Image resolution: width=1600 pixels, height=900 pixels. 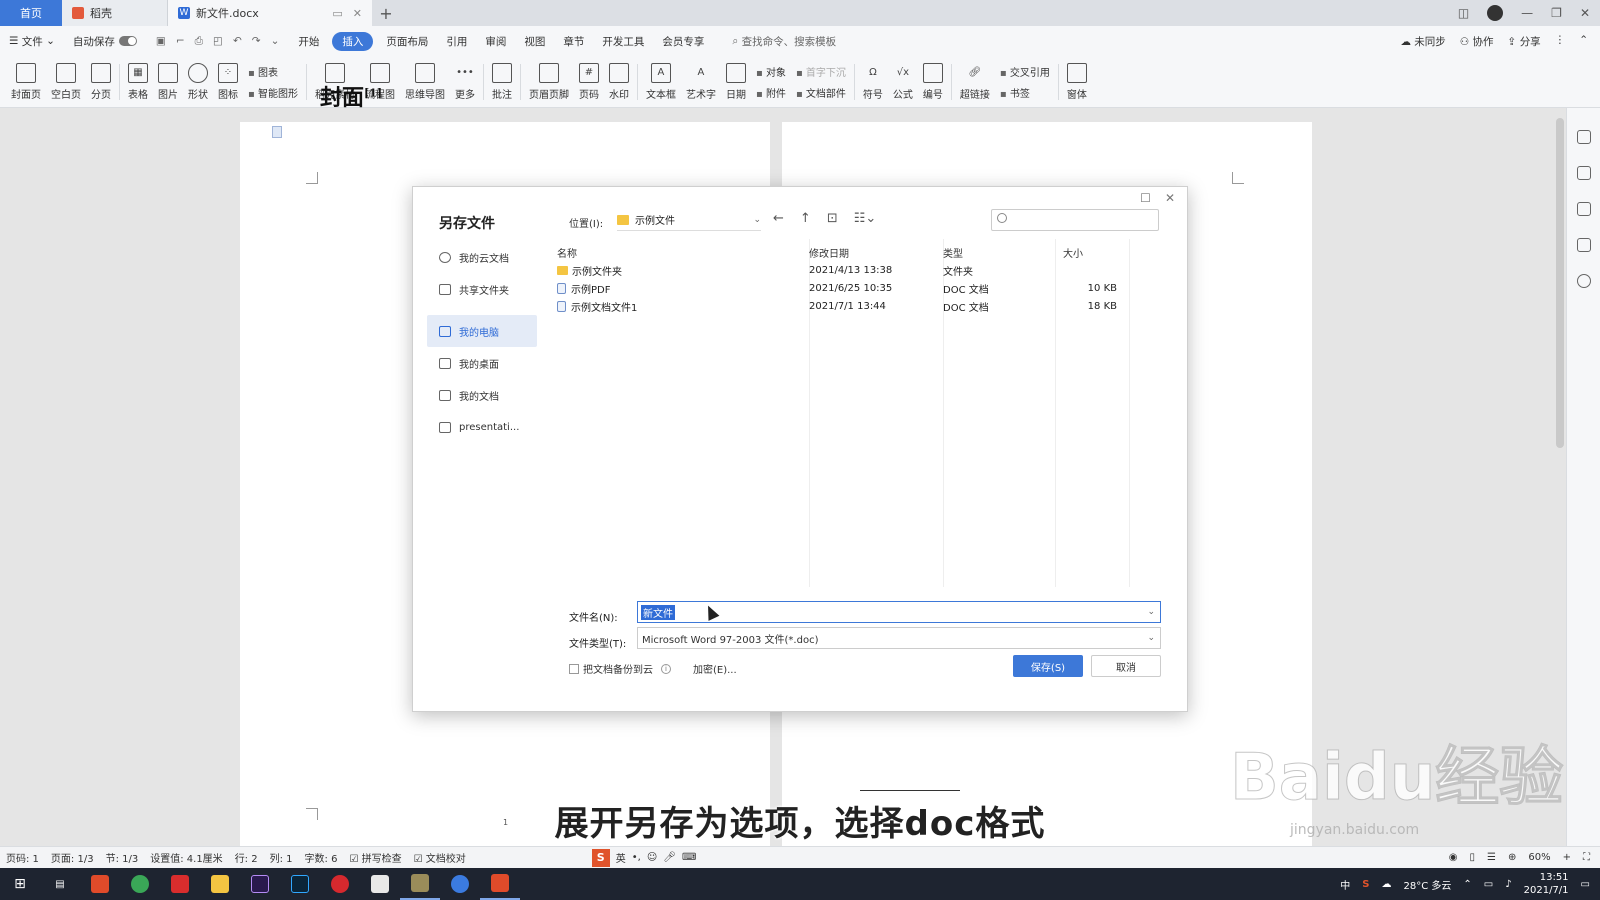 I want to click on microphone-icon: 🎤︎, so click(x=669, y=857).